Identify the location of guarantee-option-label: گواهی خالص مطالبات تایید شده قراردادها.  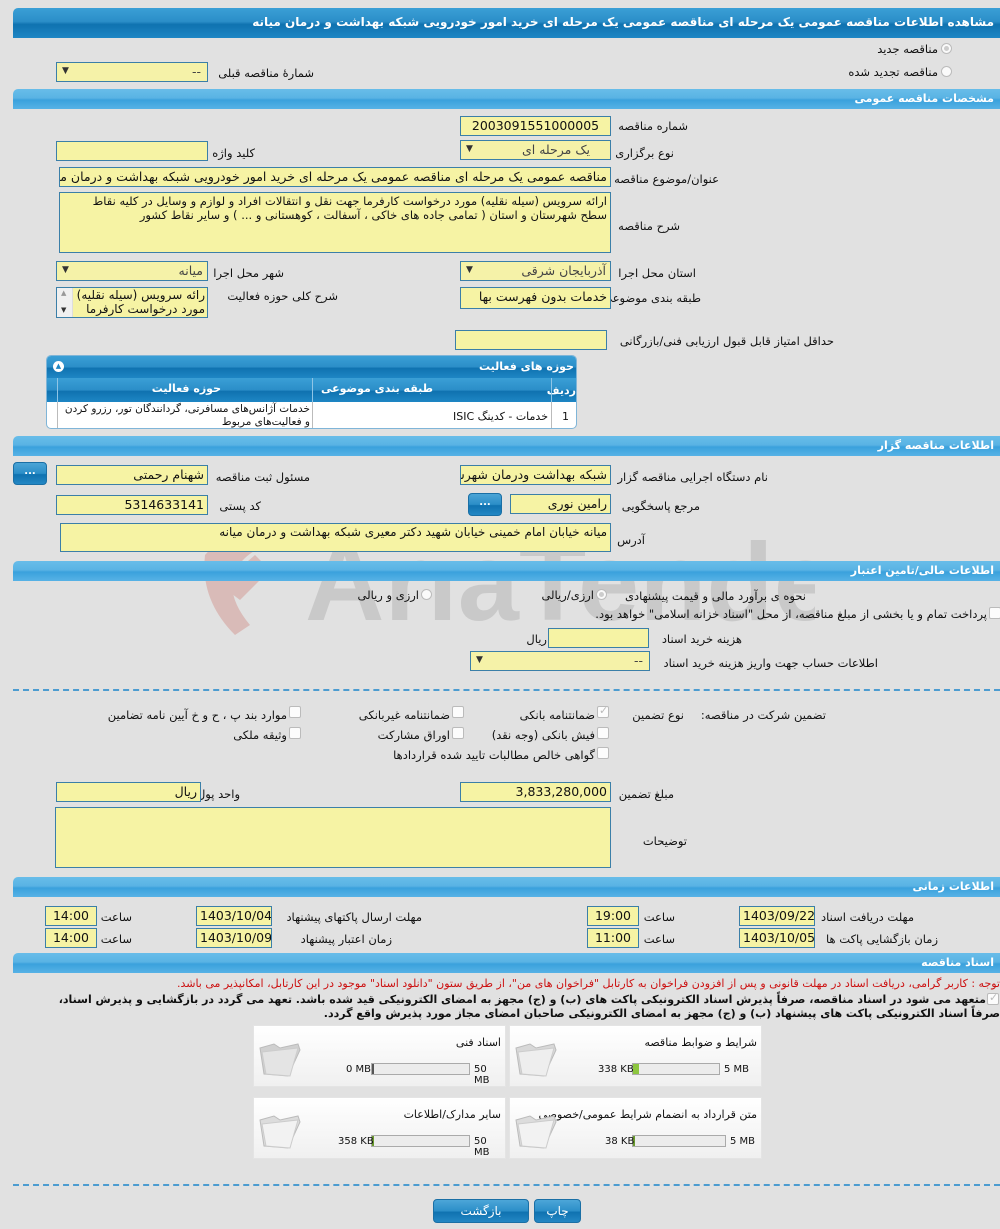
(494, 755).